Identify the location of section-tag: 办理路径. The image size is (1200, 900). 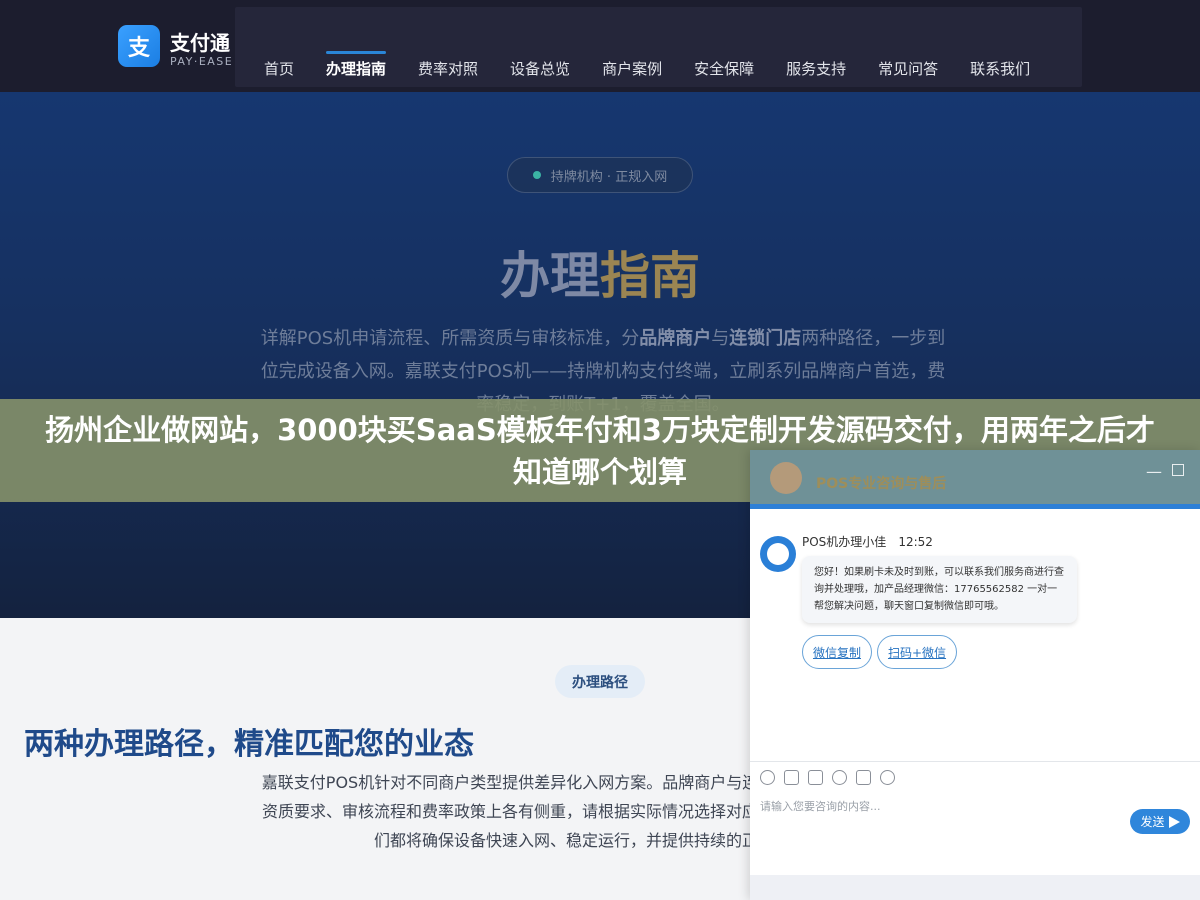
(600, 681).